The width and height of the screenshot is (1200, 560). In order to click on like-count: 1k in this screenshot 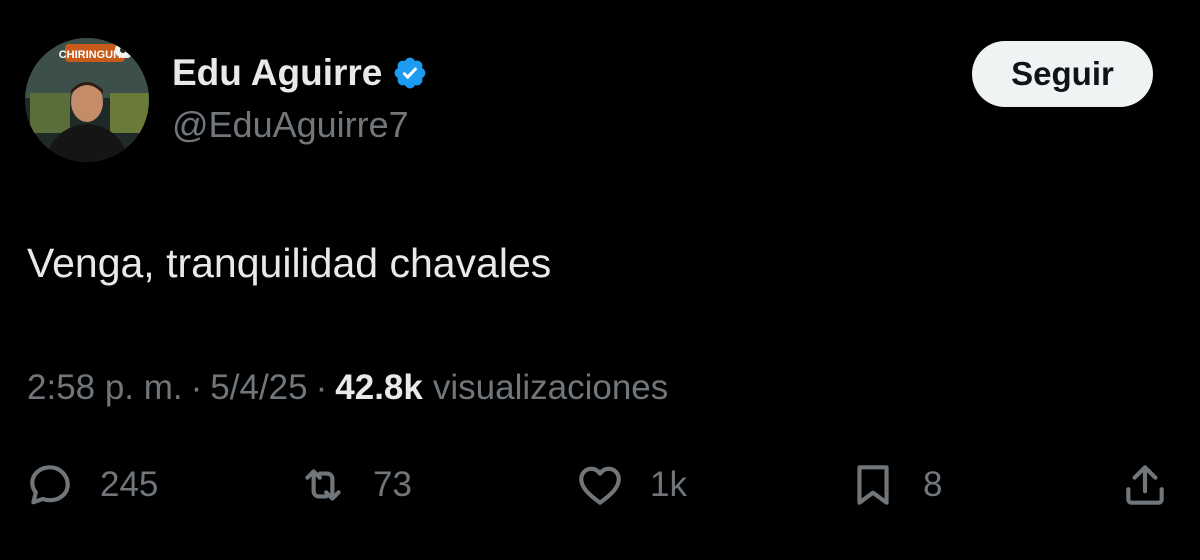, I will do `click(668, 484)`.